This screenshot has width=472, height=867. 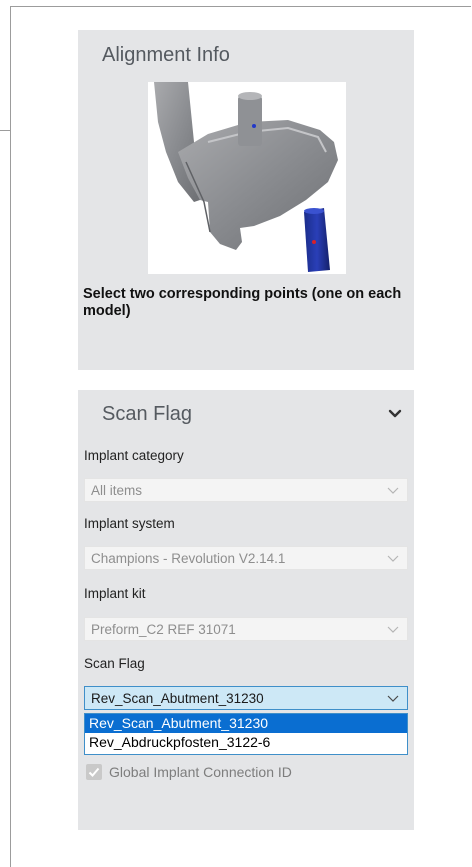 I want to click on implant-system-label: Implant system, so click(x=129, y=523).